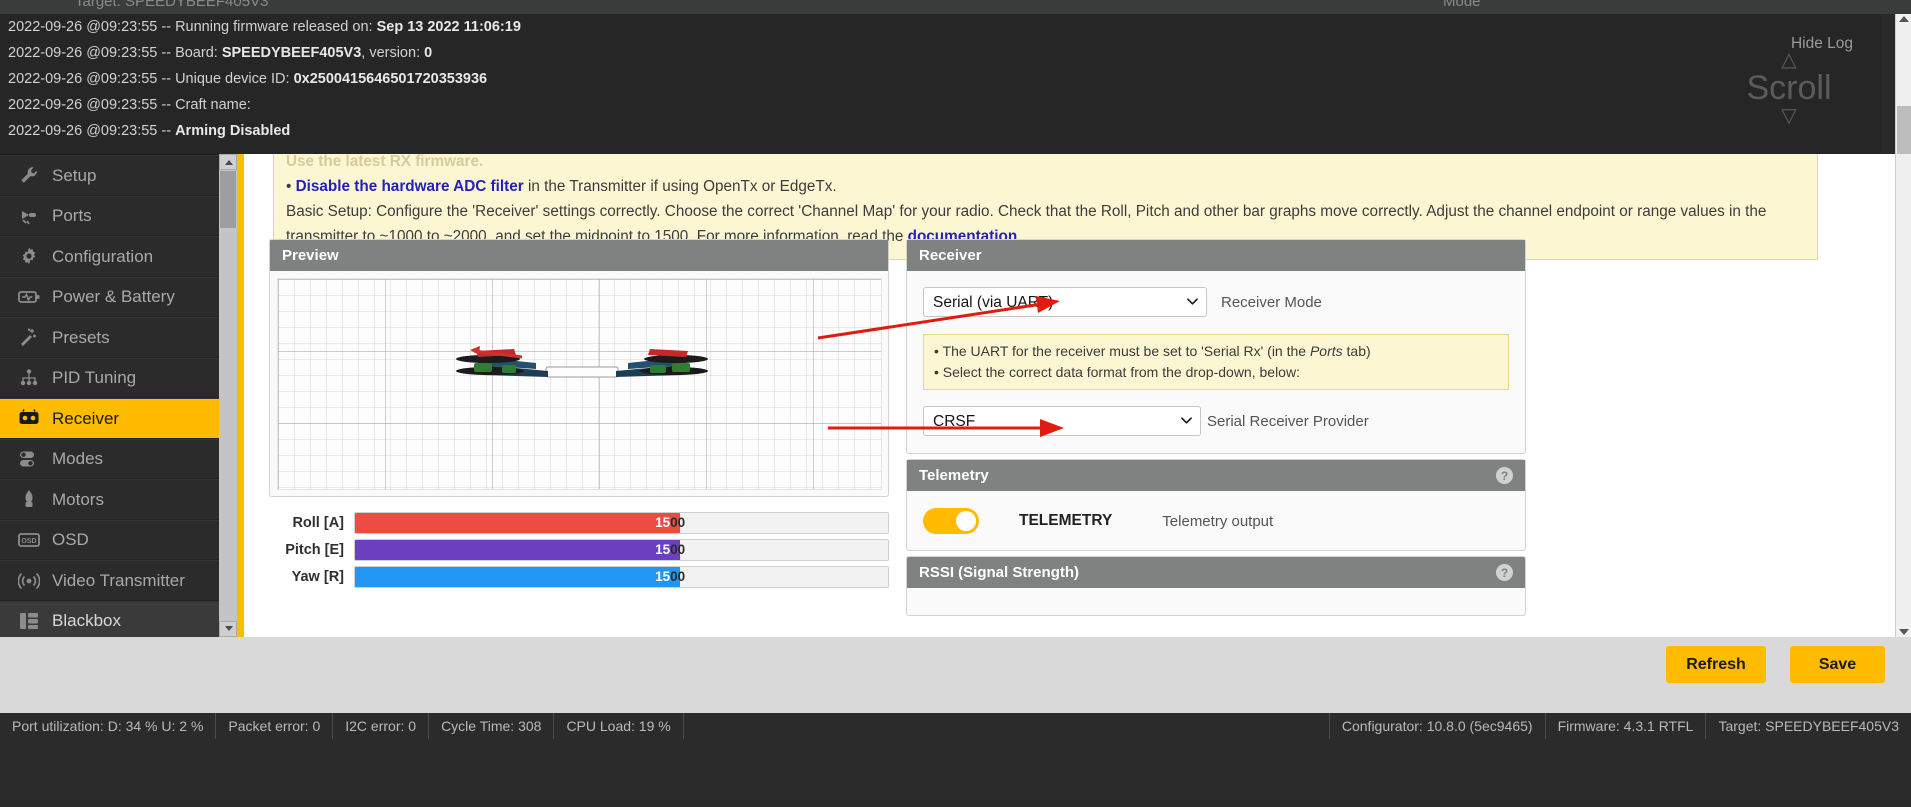 Image resolution: width=1911 pixels, height=807 pixels. Describe the element at coordinates (385, 162) in the screenshot. I see `notice-clipped-line: Use the latest RX firmware.` at that location.